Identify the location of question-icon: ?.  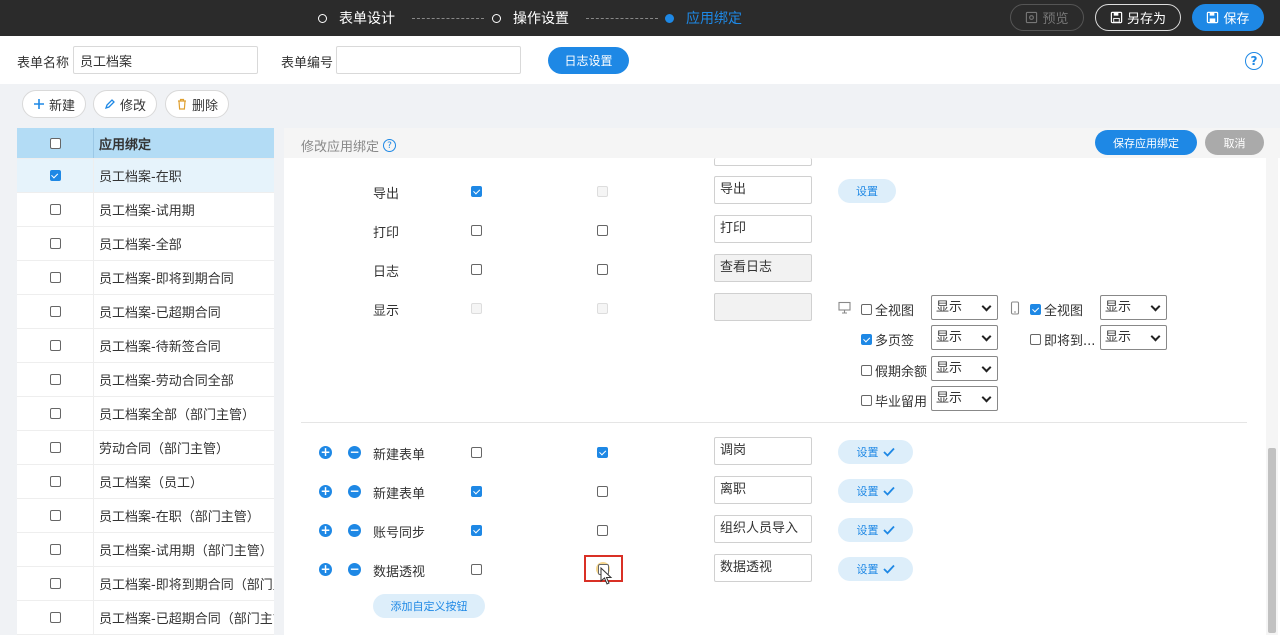
(390, 145).